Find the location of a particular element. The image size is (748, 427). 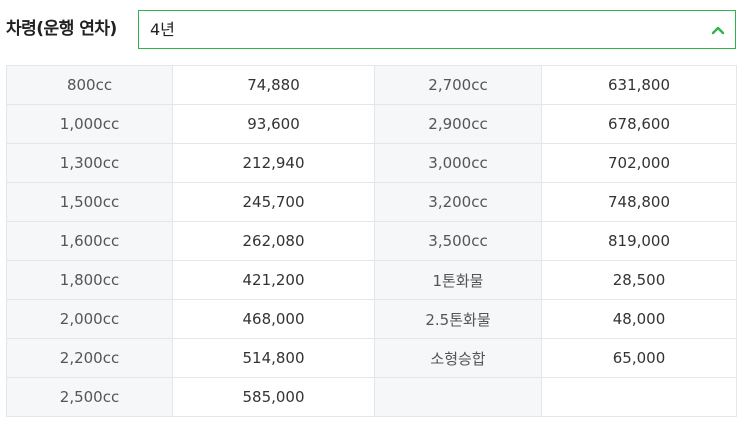

table-row: 2,000cc 468,000 2.5톤화물 48,000 is located at coordinates (371, 319).